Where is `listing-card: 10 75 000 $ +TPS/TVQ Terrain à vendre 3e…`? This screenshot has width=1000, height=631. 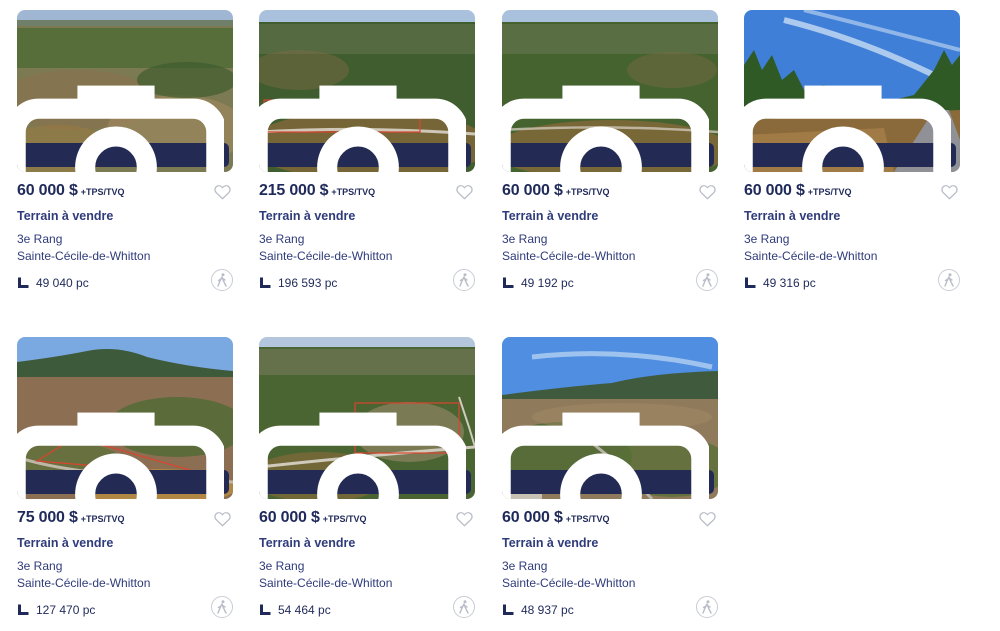 listing-card: 10 75 000 $ +TPS/TVQ Terrain à vendre 3e… is located at coordinates (125, 484).